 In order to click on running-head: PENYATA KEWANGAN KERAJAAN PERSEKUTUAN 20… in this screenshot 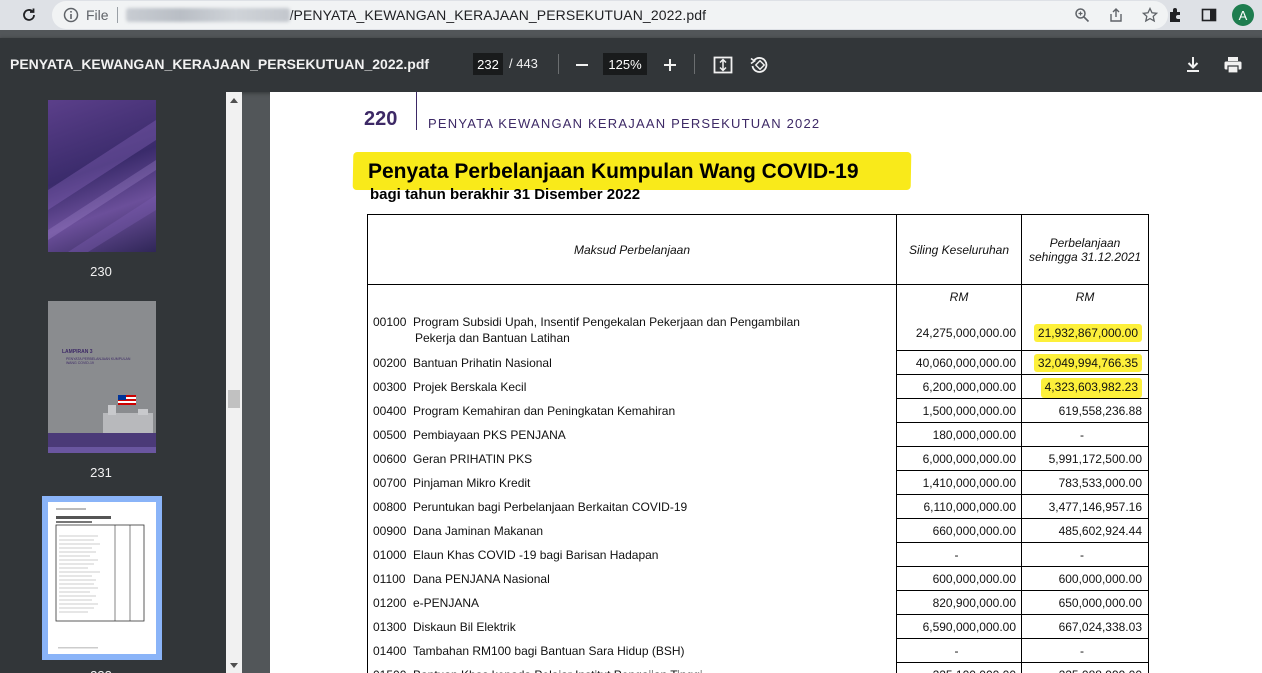, I will do `click(624, 123)`.